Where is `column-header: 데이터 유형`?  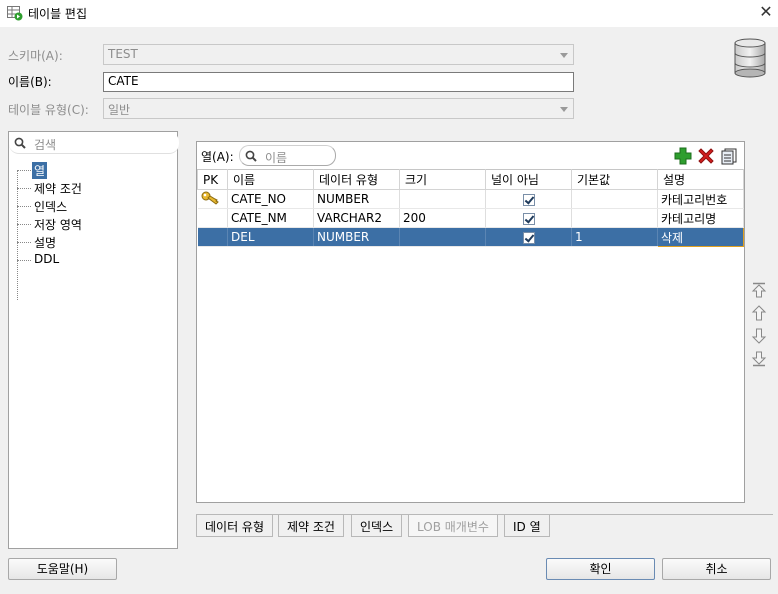 column-header: 데이터 유형 is located at coordinates (356, 179).